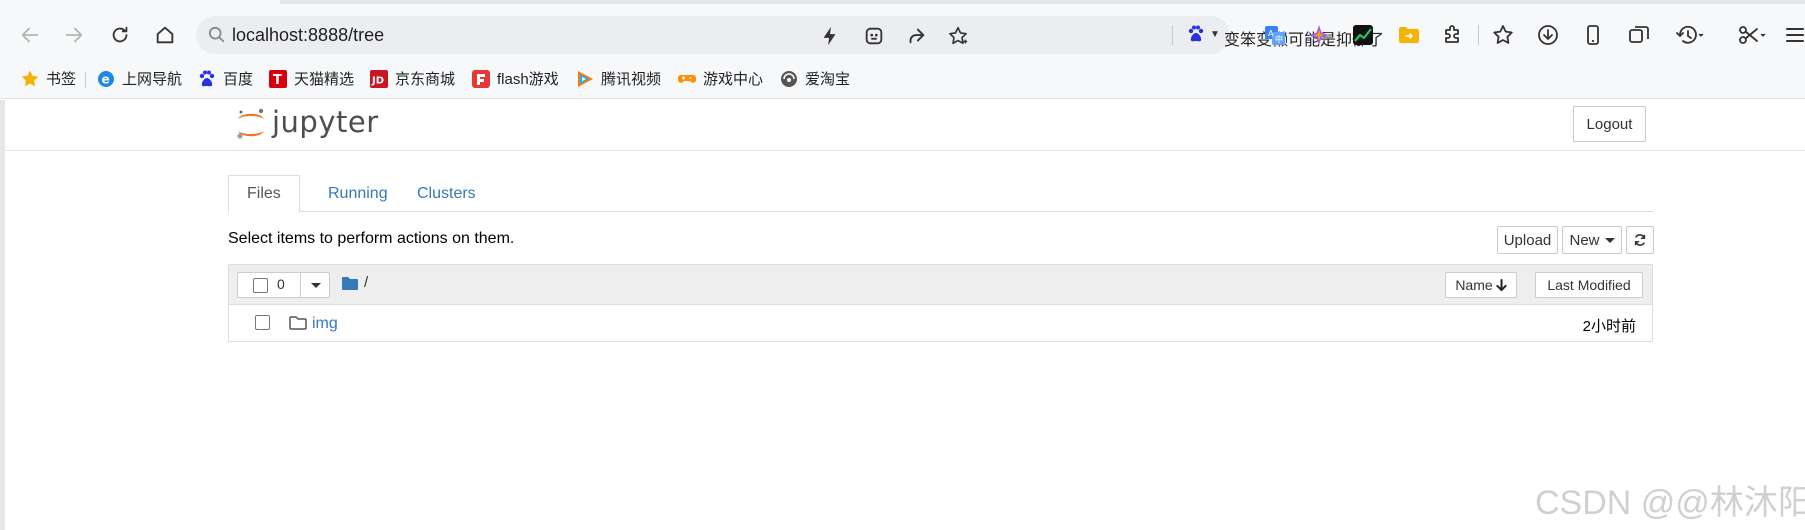 The image size is (1805, 530). I want to click on instructions-text: Select items to perform actions on them., so click(371, 238).